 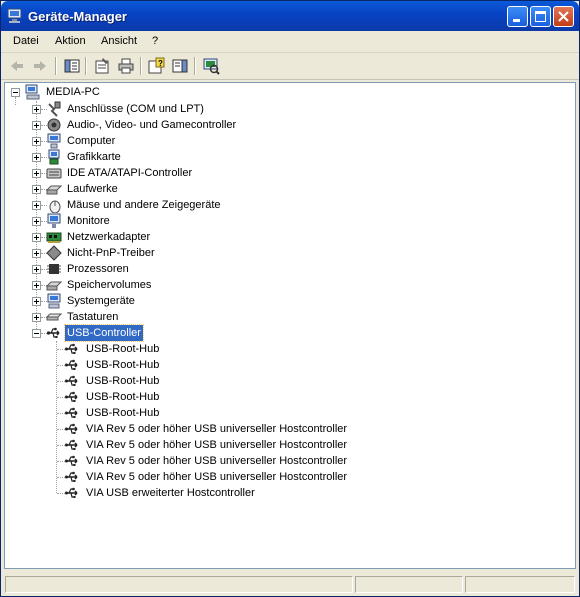 I want to click on display-adapter-icon, so click(x=54, y=157).